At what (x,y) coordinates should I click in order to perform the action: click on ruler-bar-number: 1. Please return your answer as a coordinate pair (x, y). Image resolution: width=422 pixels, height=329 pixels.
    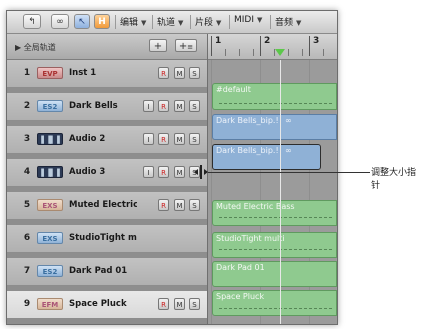
    Looking at the image, I should click on (218, 41).